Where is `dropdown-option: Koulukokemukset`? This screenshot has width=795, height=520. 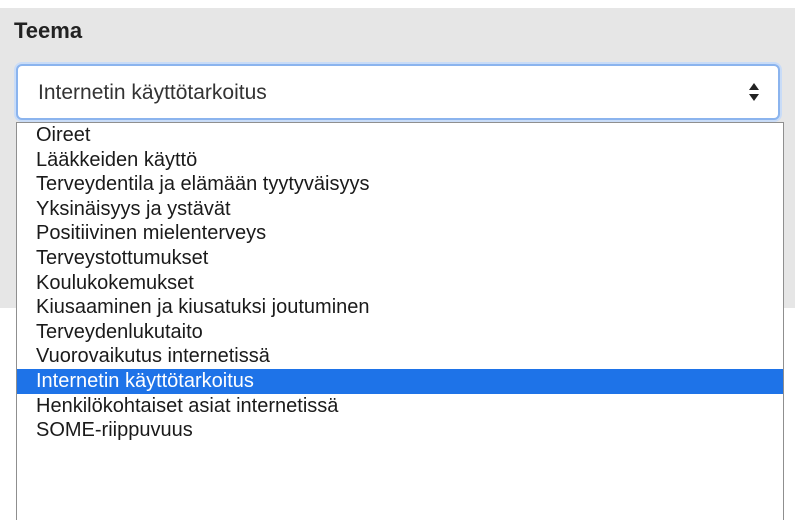 dropdown-option: Koulukokemukset is located at coordinates (400, 283).